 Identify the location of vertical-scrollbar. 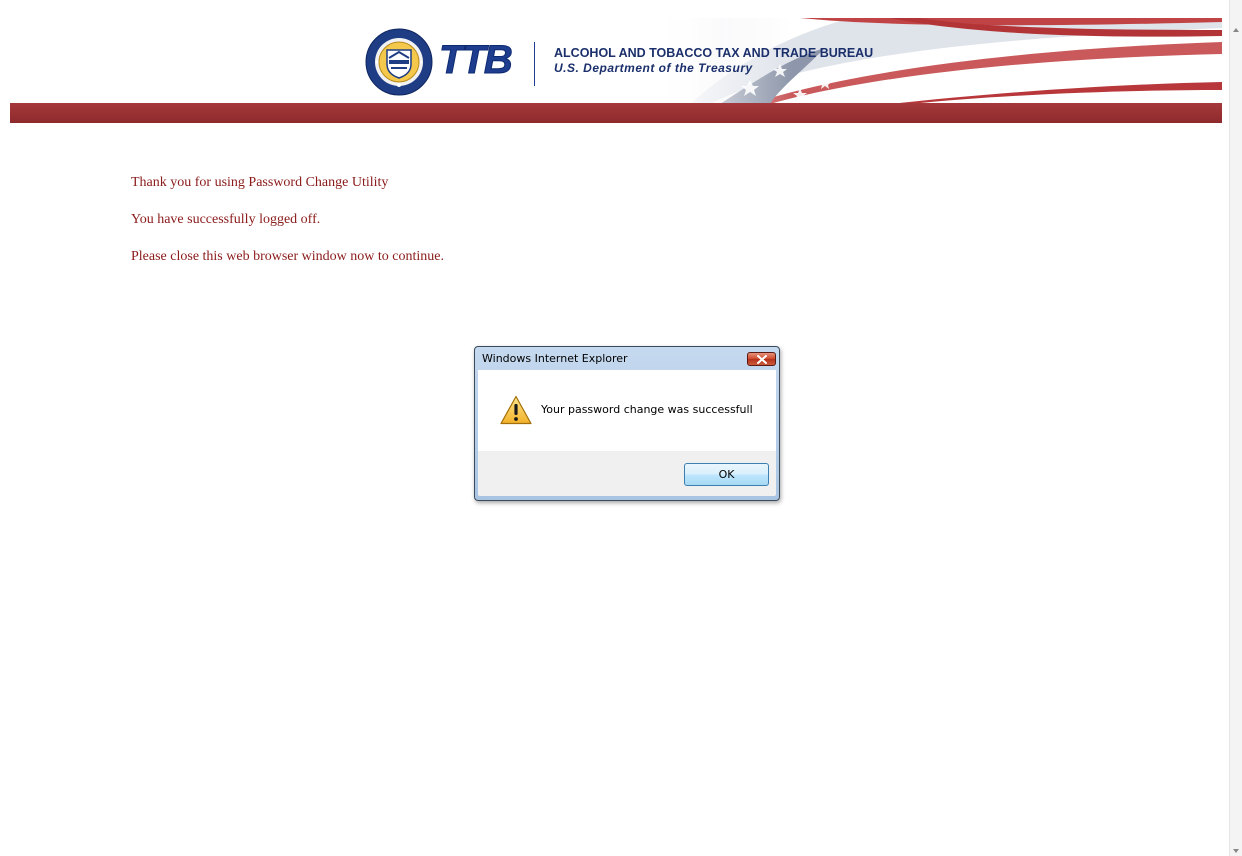
(1235, 428).